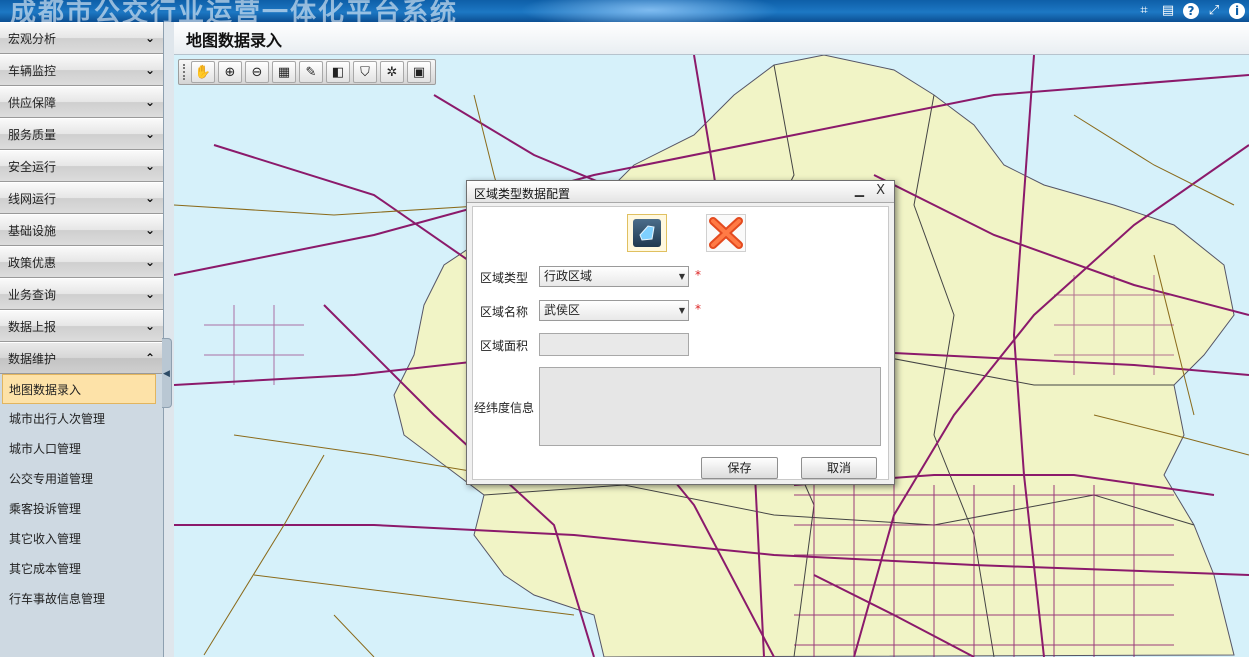  What do you see at coordinates (614, 344) in the screenshot?
I see `area-input` at bounding box center [614, 344].